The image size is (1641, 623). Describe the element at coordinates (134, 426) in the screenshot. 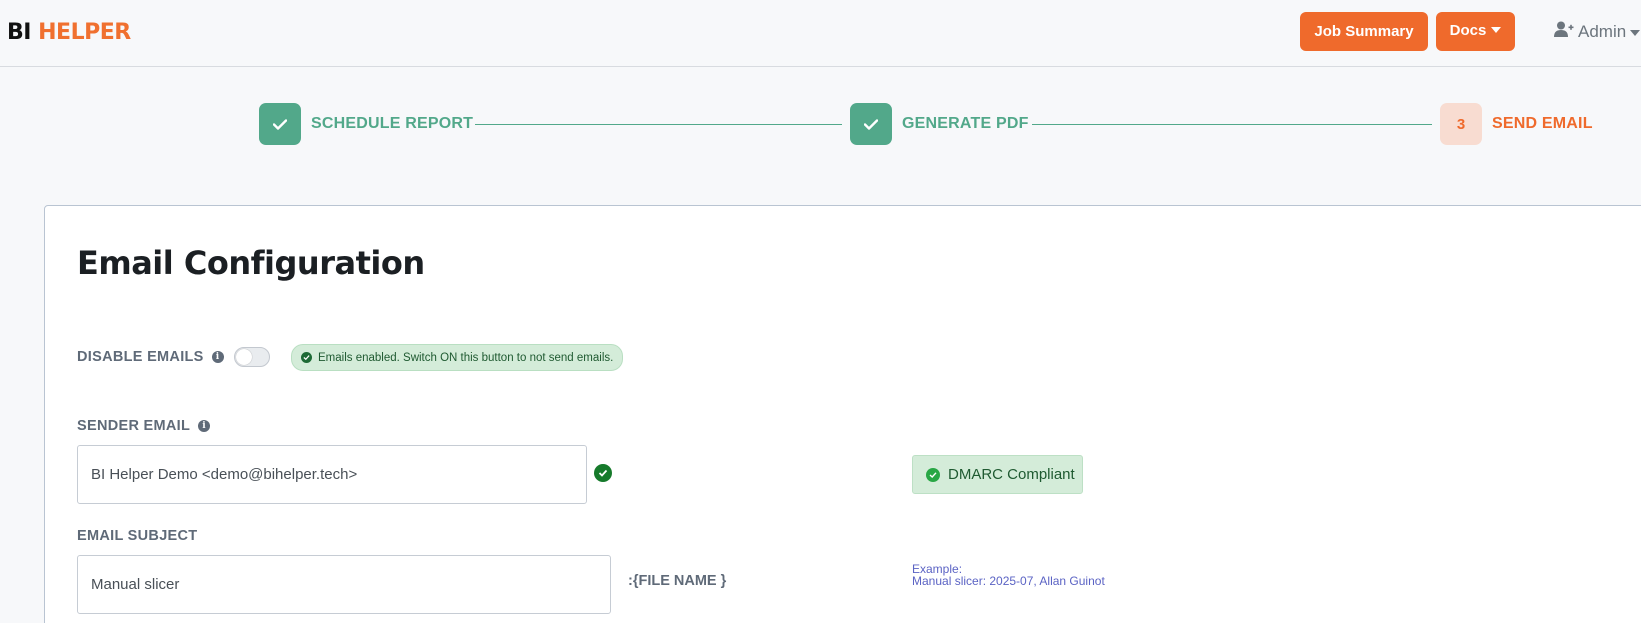

I see `sender-email-text: SENDER EMAIL` at that location.